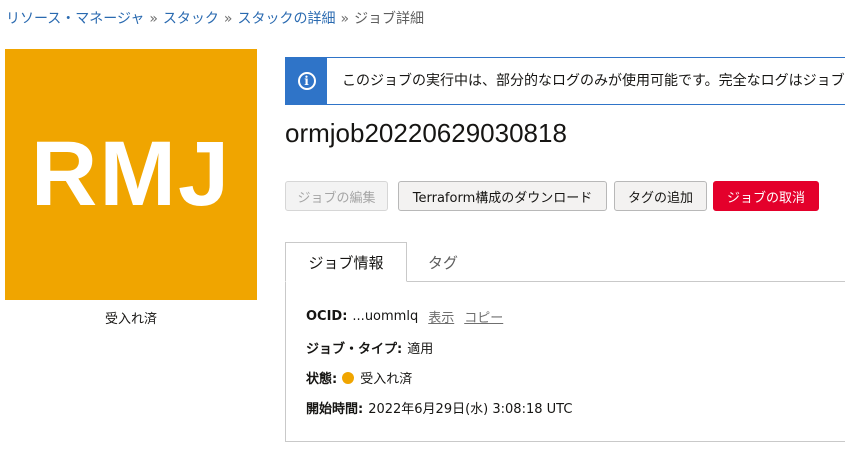 The width and height of the screenshot is (845, 451). What do you see at coordinates (130, 319) in the screenshot?
I see `avatar-status-label: 受入れ済` at bounding box center [130, 319].